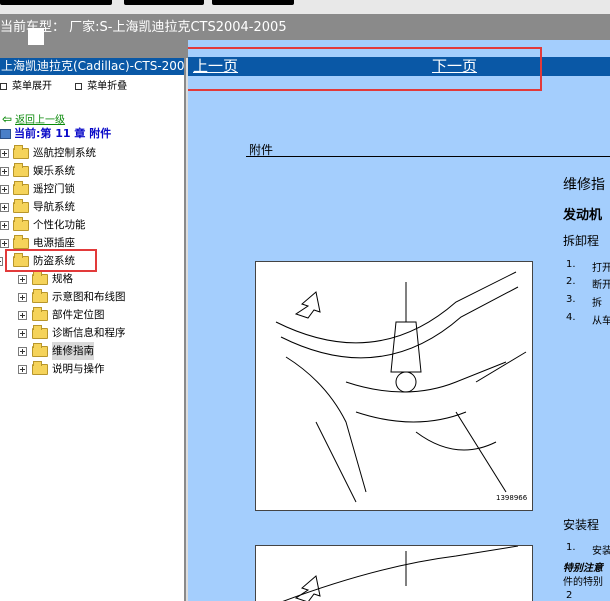 The width and height of the screenshot is (610, 601). What do you see at coordinates (92, 225) in the screenshot?
I see `tree-item-personalization: 个性化功能` at bounding box center [92, 225].